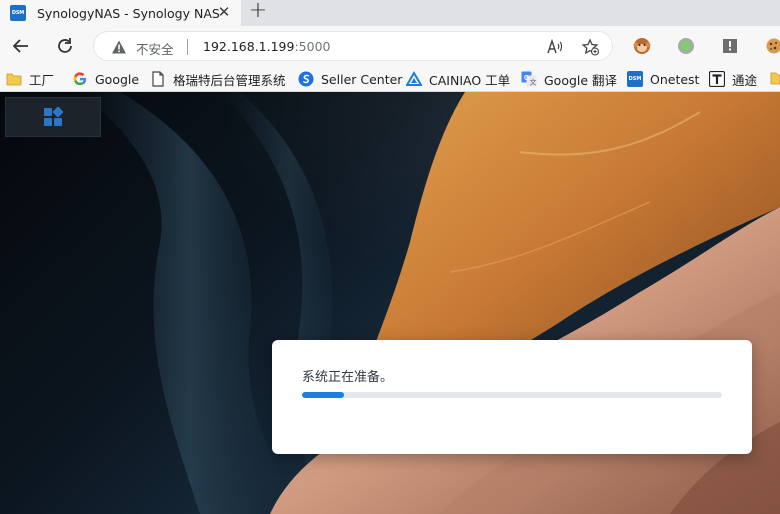 This screenshot has width=780, height=514. Describe the element at coordinates (249, 46) in the screenshot. I see `url-host: 192.168.1.199` at that location.